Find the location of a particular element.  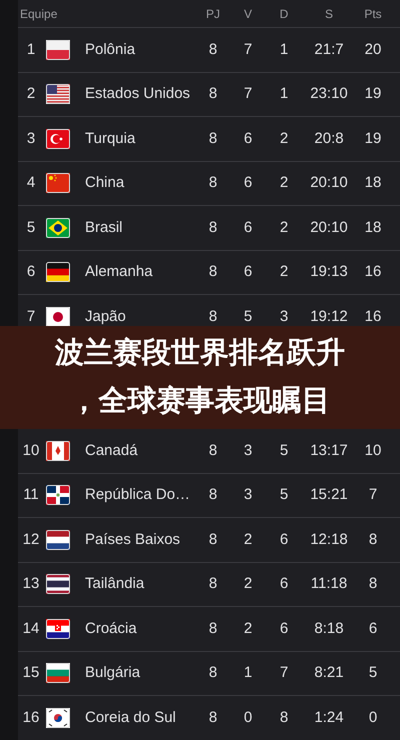

team-name: Japão is located at coordinates (105, 316).